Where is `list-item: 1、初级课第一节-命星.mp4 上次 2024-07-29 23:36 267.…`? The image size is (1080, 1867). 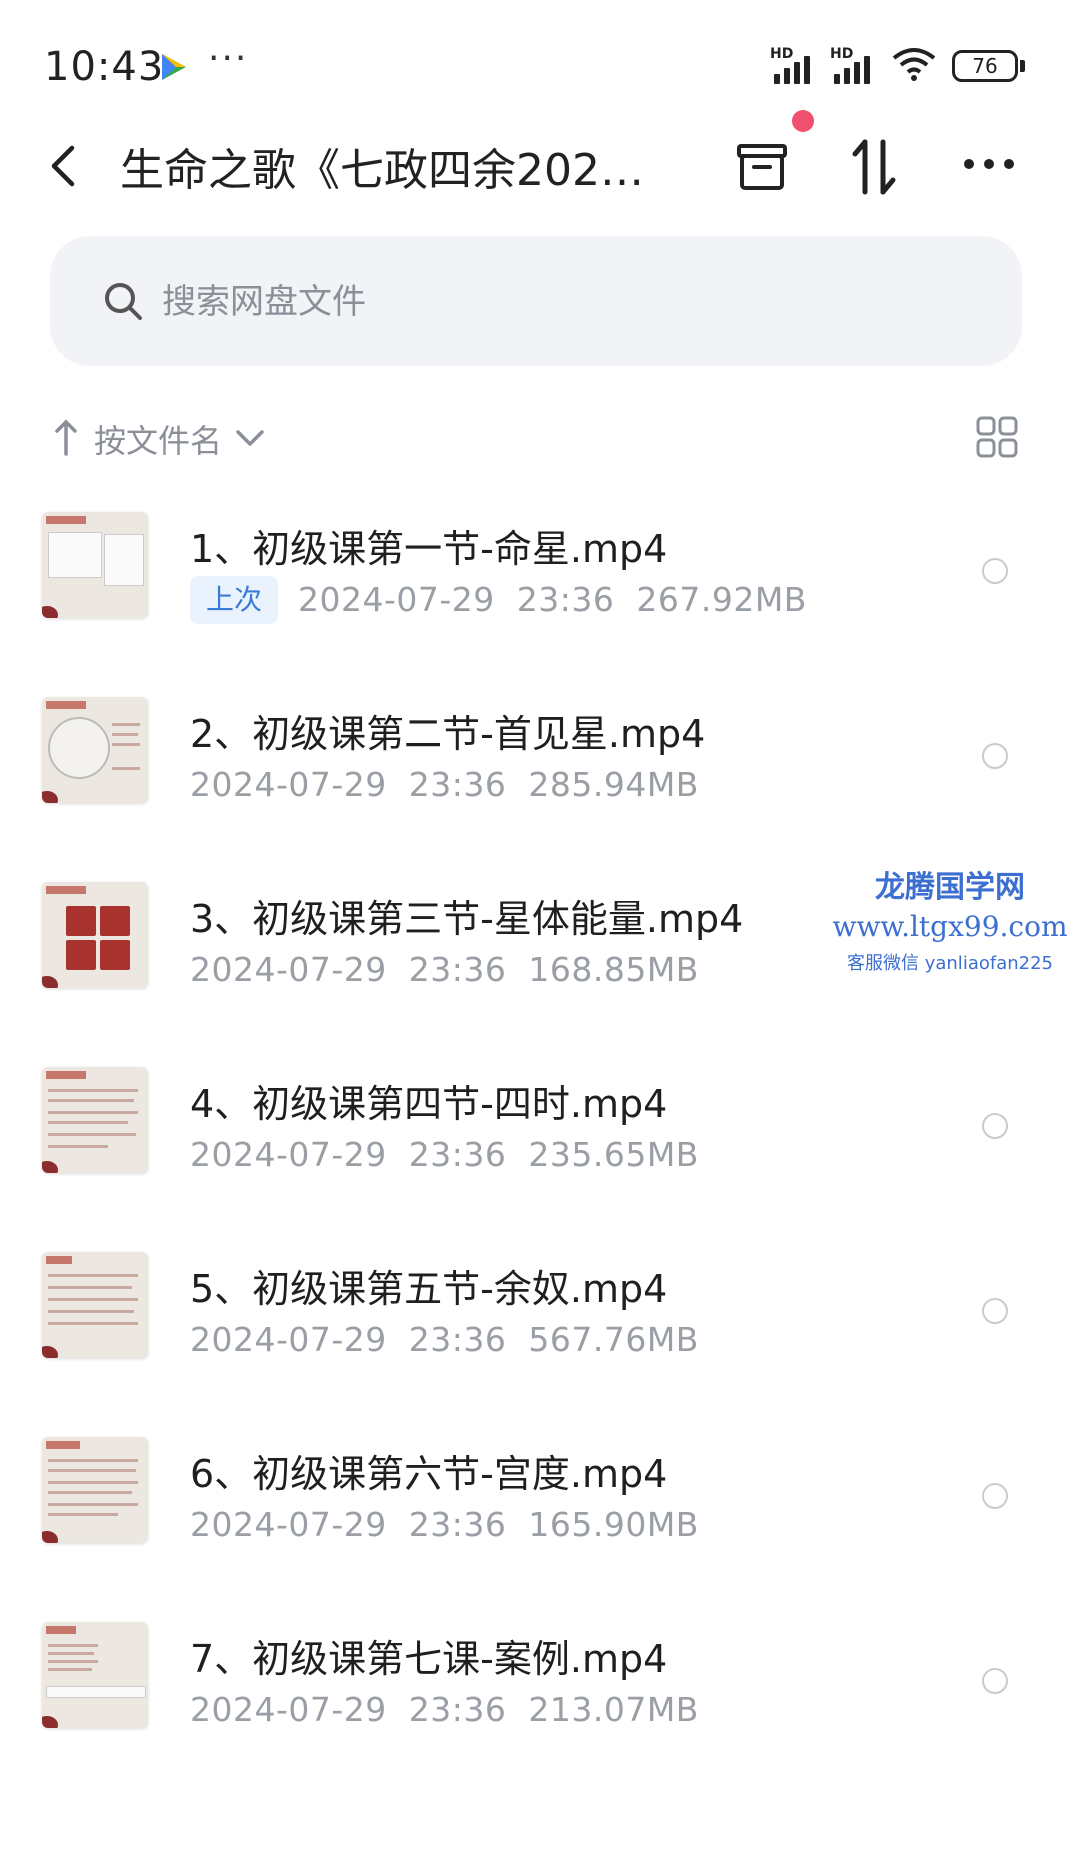
list-item: 1、初级课第一节-命星.mp4 上次 2024-07-29 23:36 267.… is located at coordinates (540, 592).